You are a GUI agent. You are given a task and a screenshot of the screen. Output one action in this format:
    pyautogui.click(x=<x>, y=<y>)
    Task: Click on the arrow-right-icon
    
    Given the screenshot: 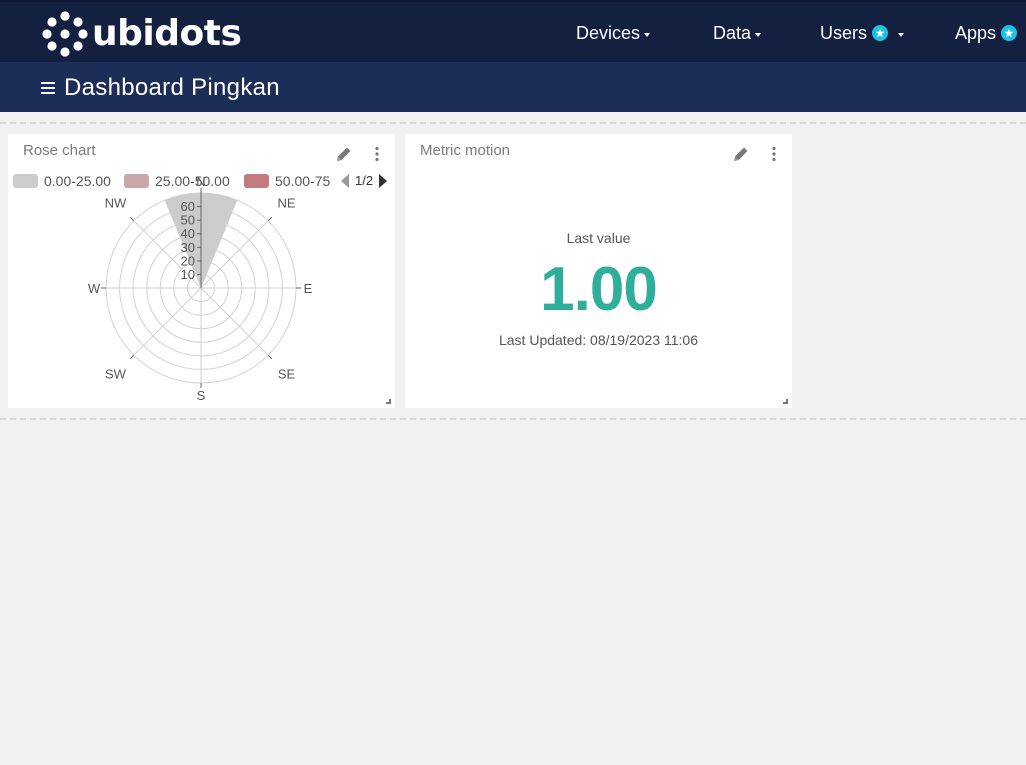 What is the action you would take?
    pyautogui.click(x=383, y=180)
    